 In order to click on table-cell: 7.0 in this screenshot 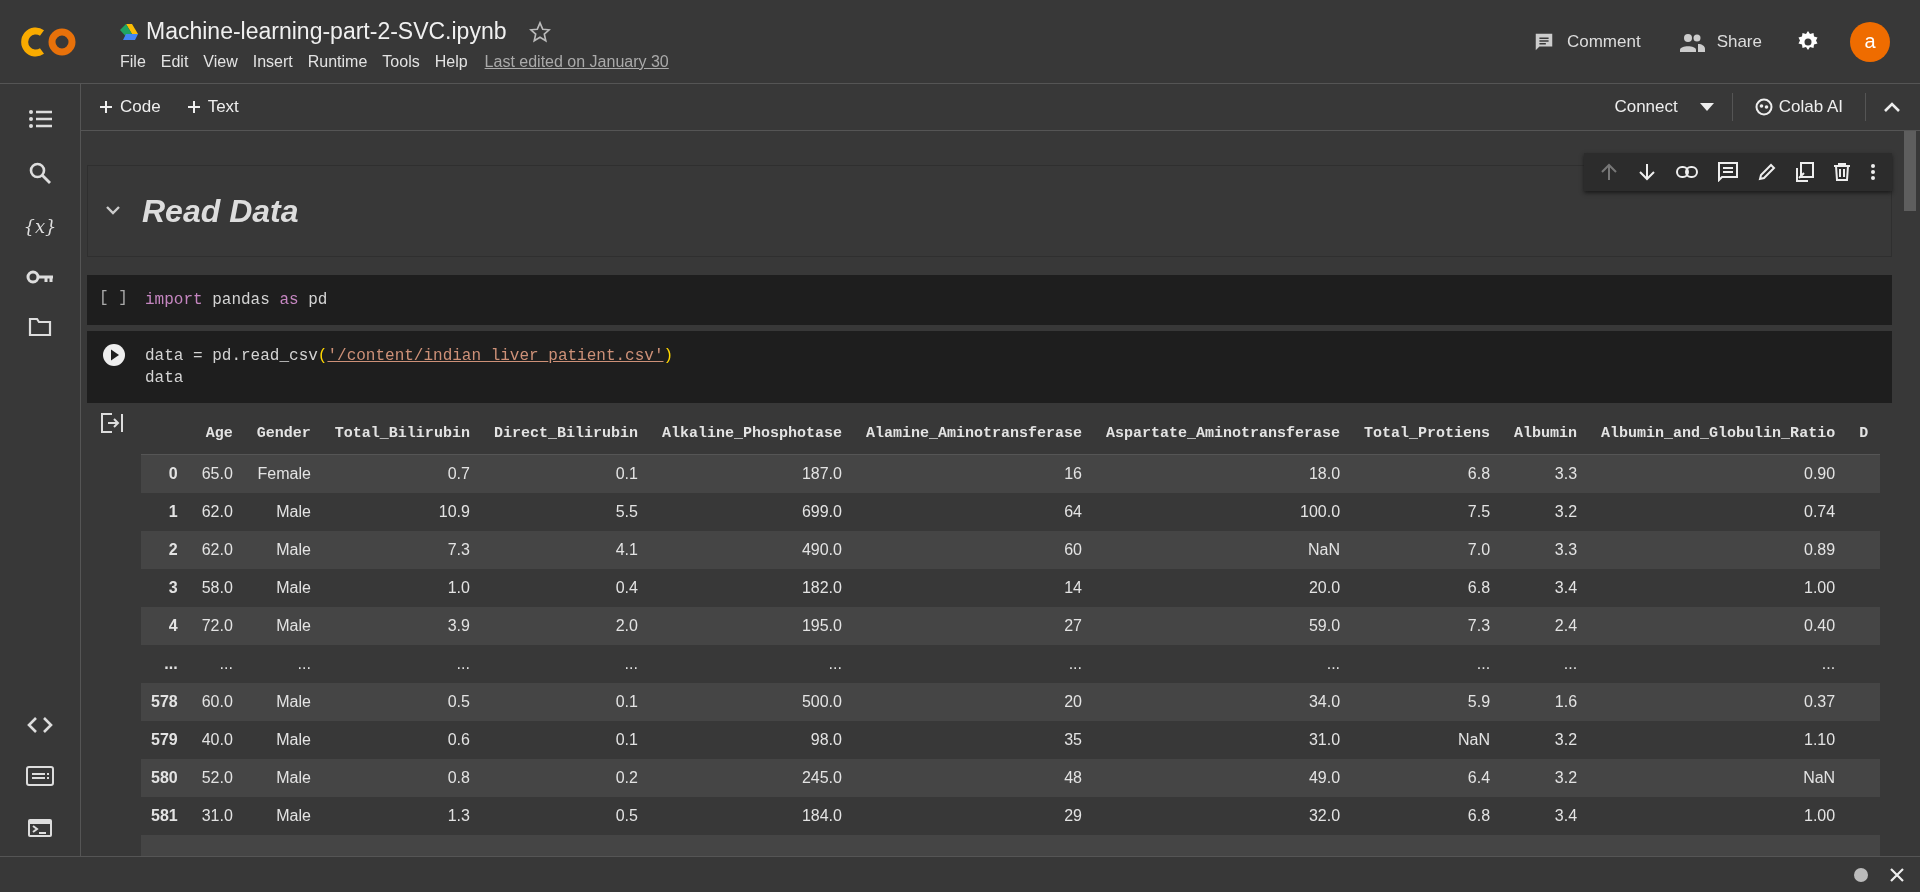, I will do `click(1427, 550)`.